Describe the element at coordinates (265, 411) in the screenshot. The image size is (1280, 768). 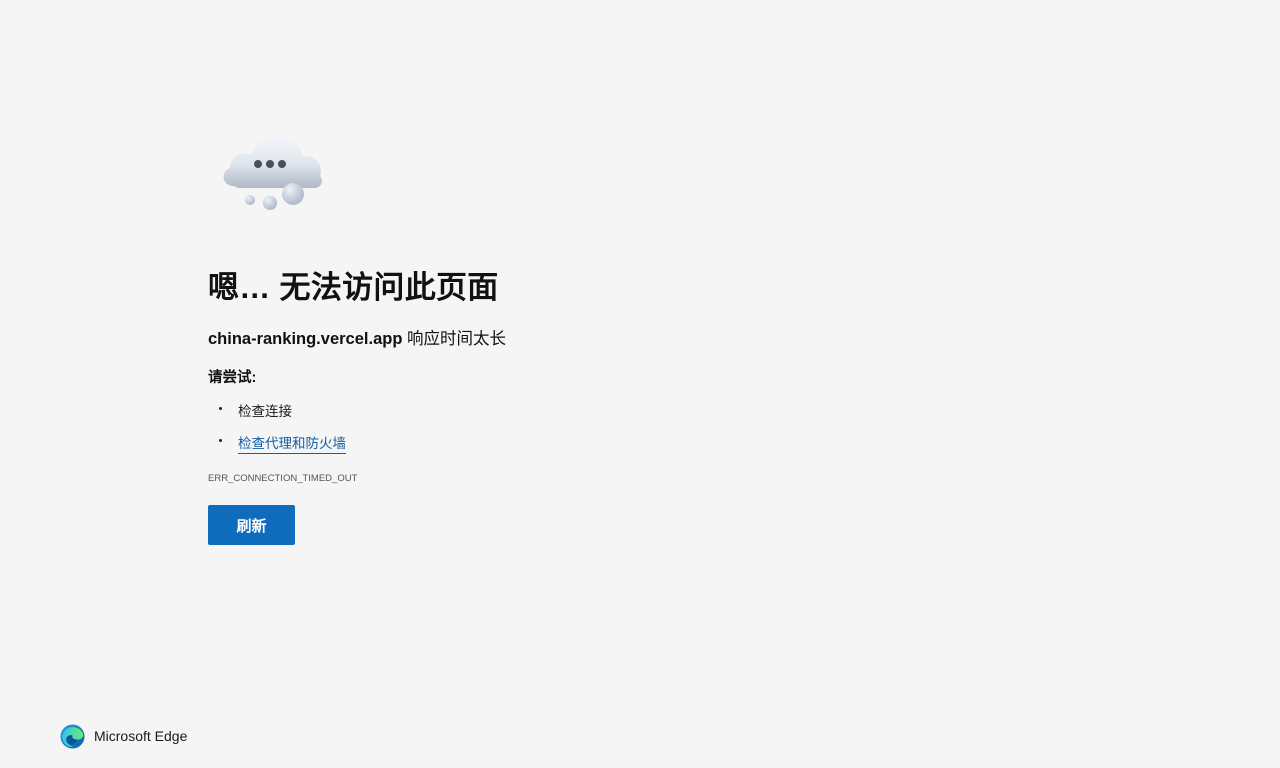
I see `suggestion-label: 检查连接` at that location.